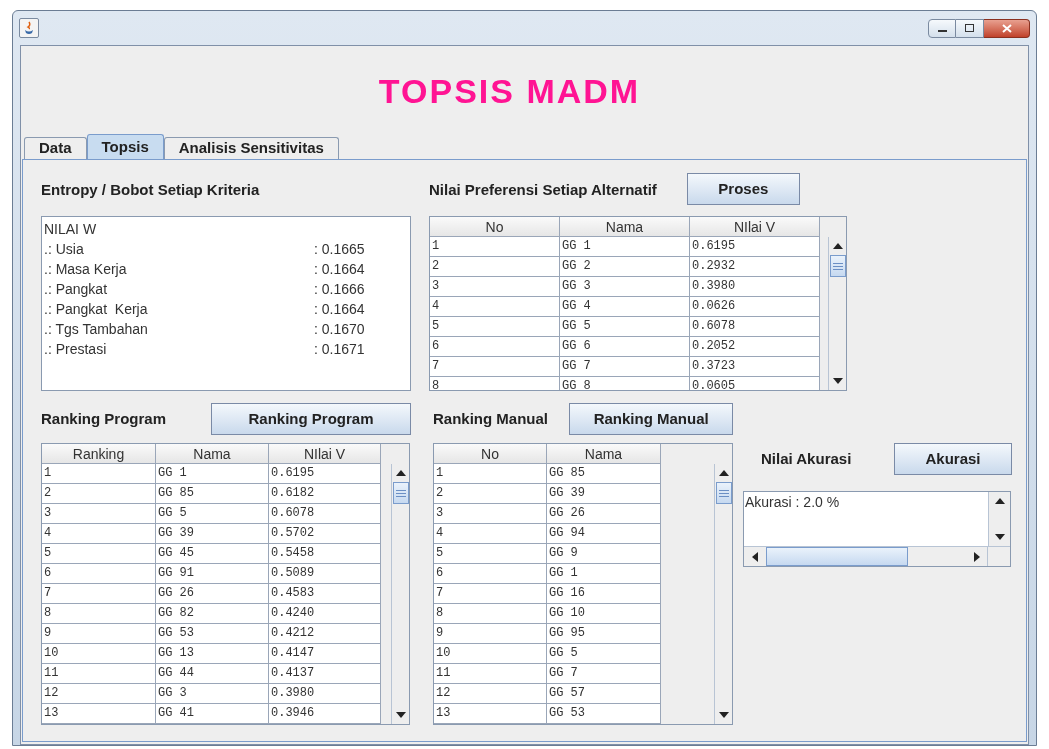 Image resolution: width=1049 pixels, height=749 pixels. Describe the element at coordinates (86, 269) in the screenshot. I see `criteria-label: .: Masa Kerja` at that location.